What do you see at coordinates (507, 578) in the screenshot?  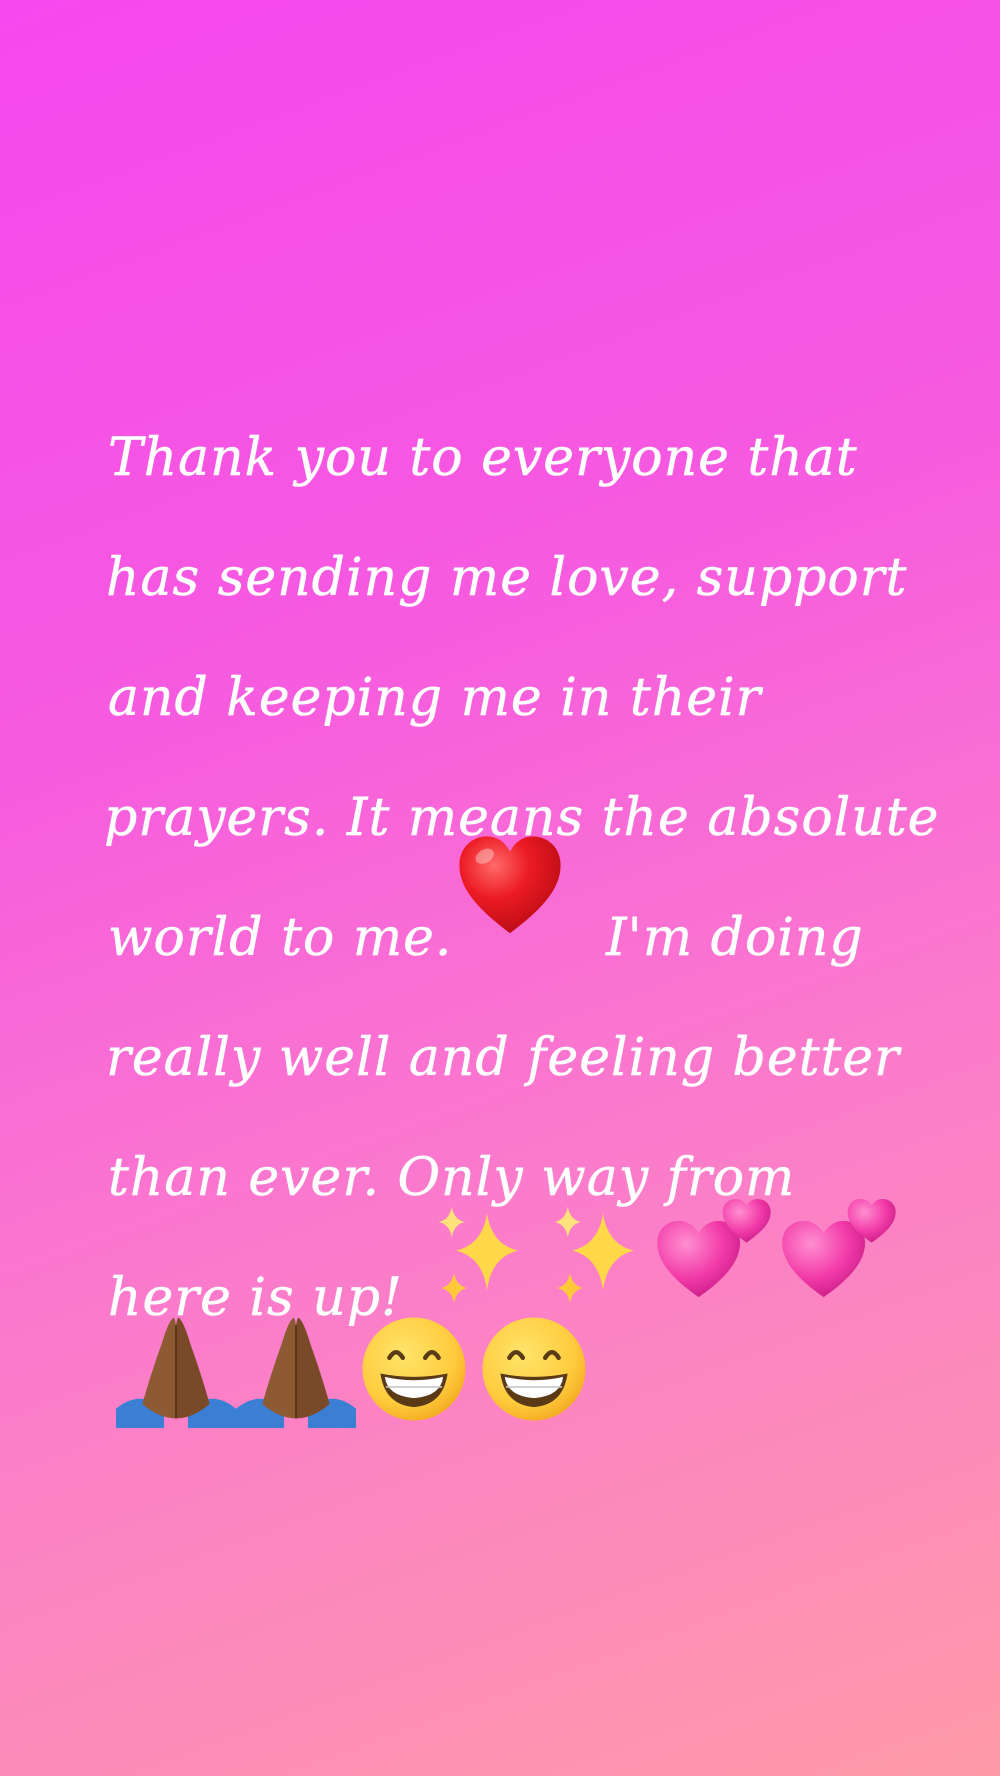 I see `caption-line-2: has sending me love, support` at bounding box center [507, 578].